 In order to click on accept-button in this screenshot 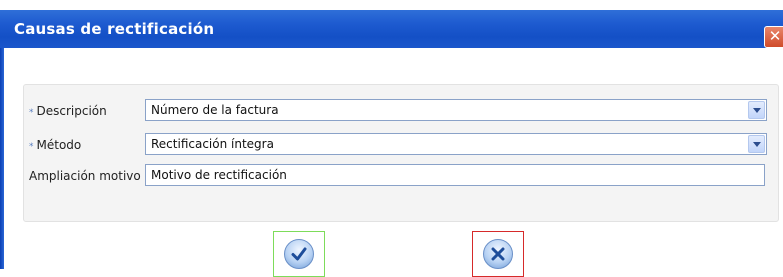, I will do `click(299, 254)`.